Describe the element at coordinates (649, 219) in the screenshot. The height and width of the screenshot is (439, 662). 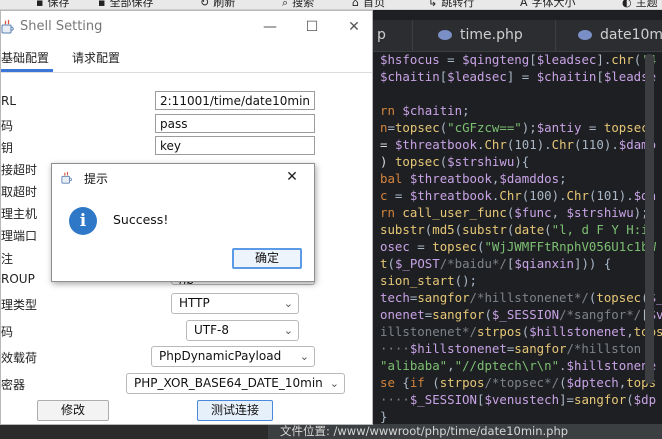
I see `editor-scrollbar` at that location.